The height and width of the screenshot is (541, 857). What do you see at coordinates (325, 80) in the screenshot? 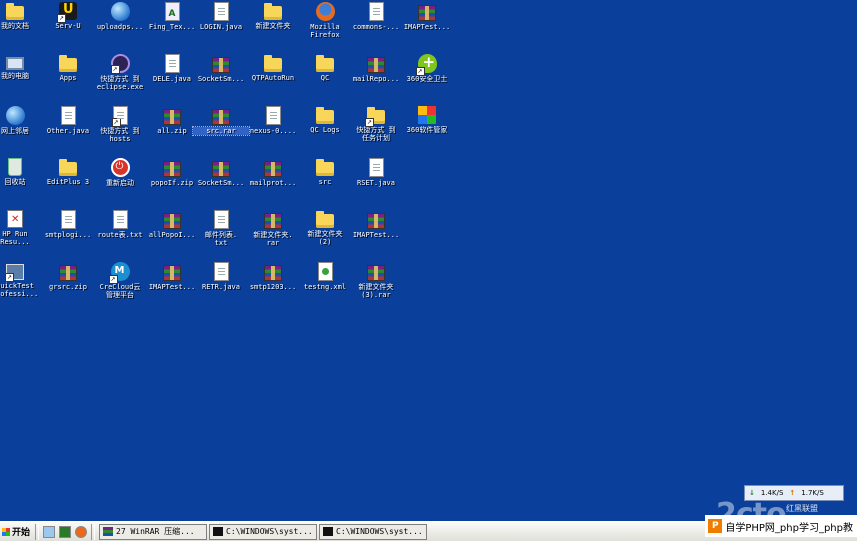
I see `desktop-icon: QC` at bounding box center [325, 80].